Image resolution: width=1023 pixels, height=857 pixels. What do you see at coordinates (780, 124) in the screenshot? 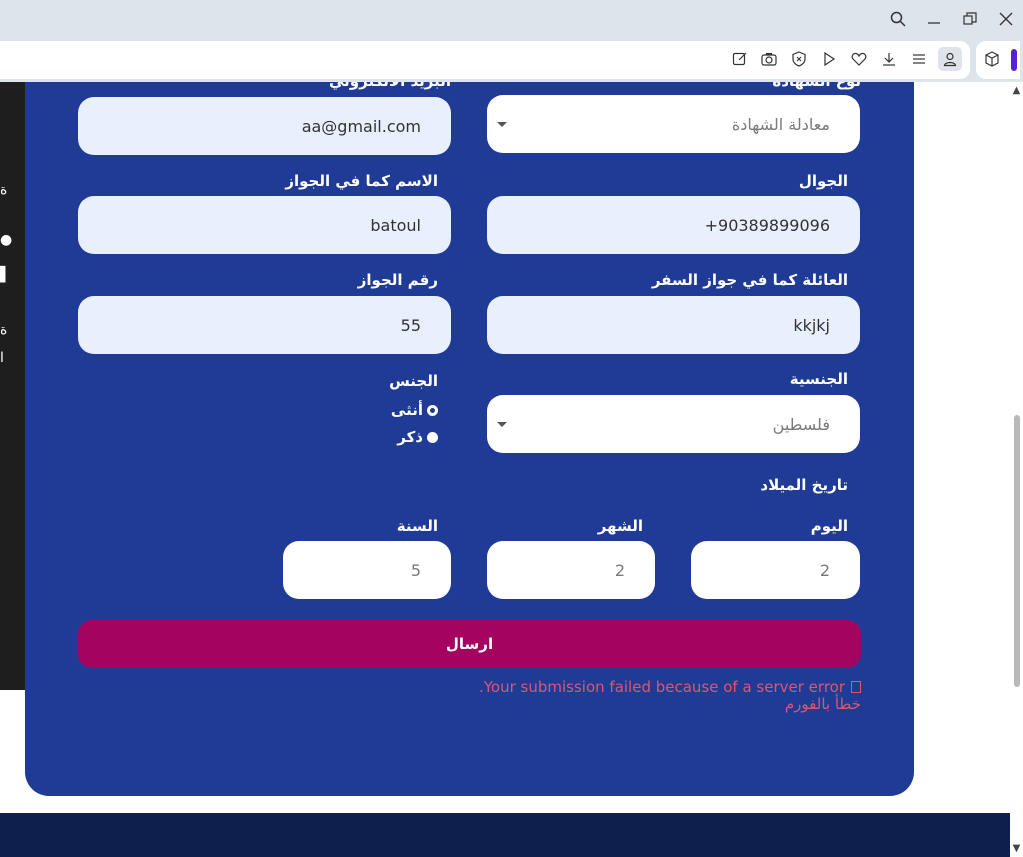
I see `certificate-select-value: معادلة الشهادة` at bounding box center [780, 124].